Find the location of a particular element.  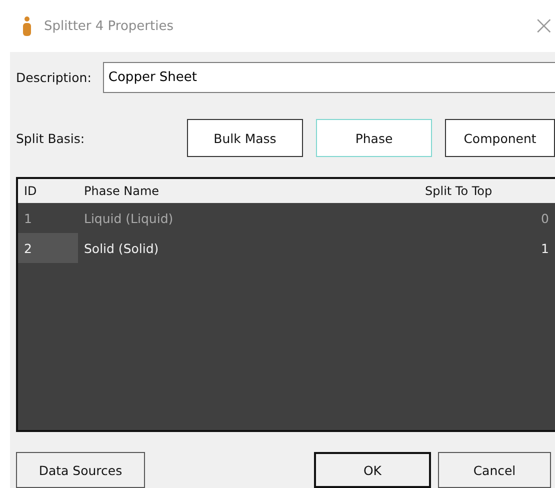

column-header: Phase Name is located at coordinates (121, 191).